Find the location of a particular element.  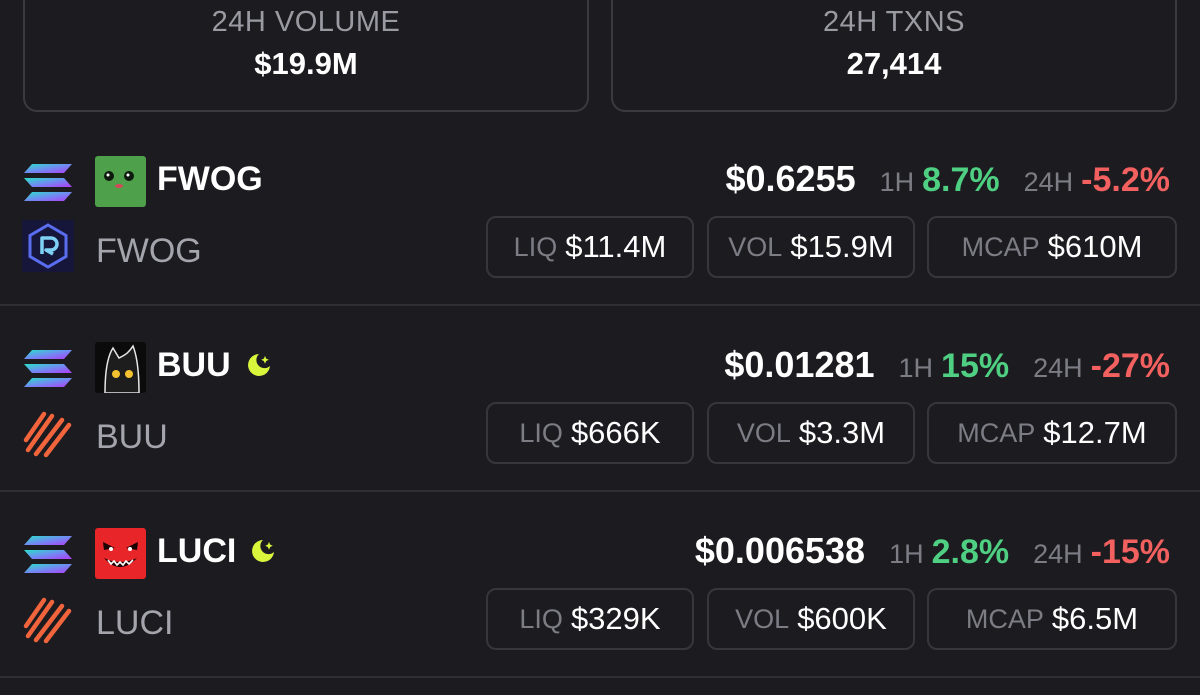

price-line: $0.006538 1H 2.8% 24H -15% is located at coordinates (932, 551).